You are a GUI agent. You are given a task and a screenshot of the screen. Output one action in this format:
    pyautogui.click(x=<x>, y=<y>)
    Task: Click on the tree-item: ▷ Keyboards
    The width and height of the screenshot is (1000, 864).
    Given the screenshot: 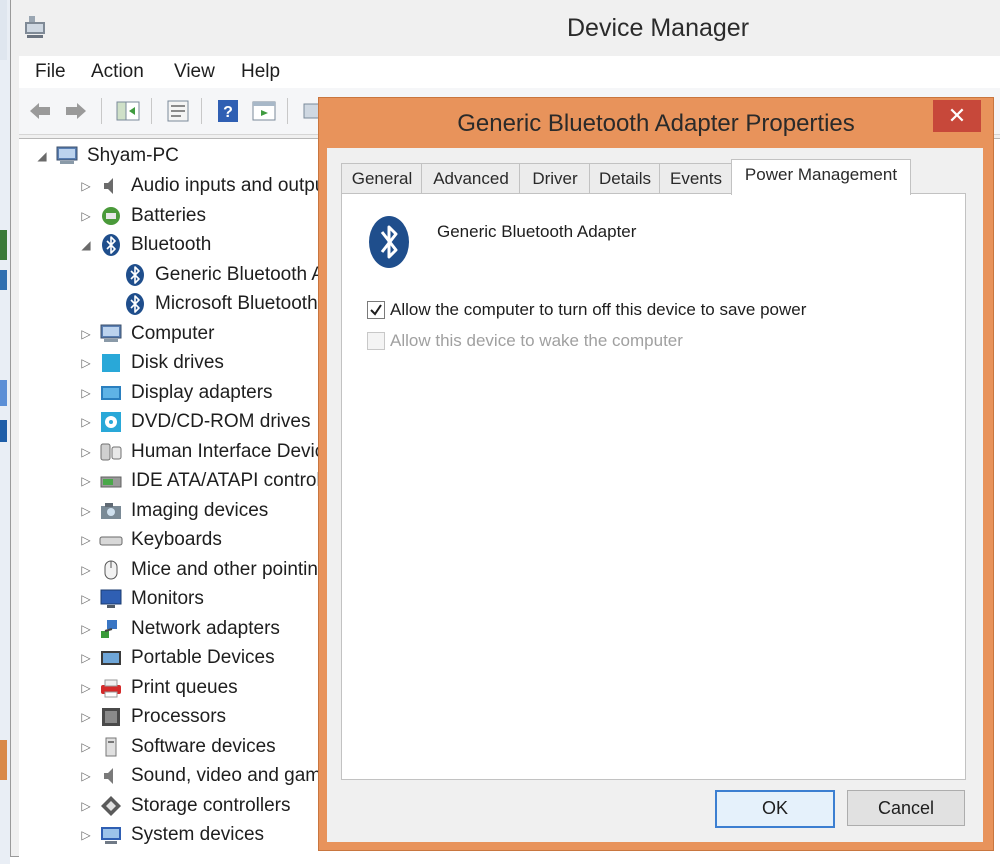 What is the action you would take?
    pyautogui.click(x=149, y=540)
    